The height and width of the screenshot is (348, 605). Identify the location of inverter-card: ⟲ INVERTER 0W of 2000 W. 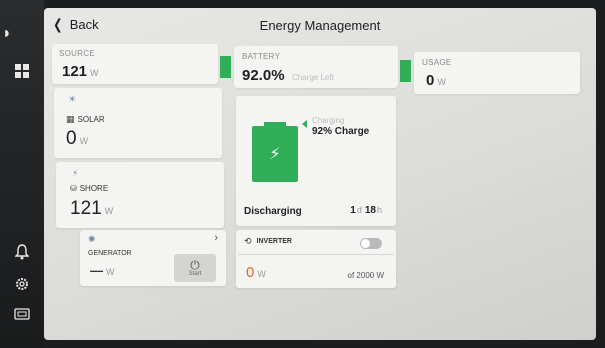
(316, 259).